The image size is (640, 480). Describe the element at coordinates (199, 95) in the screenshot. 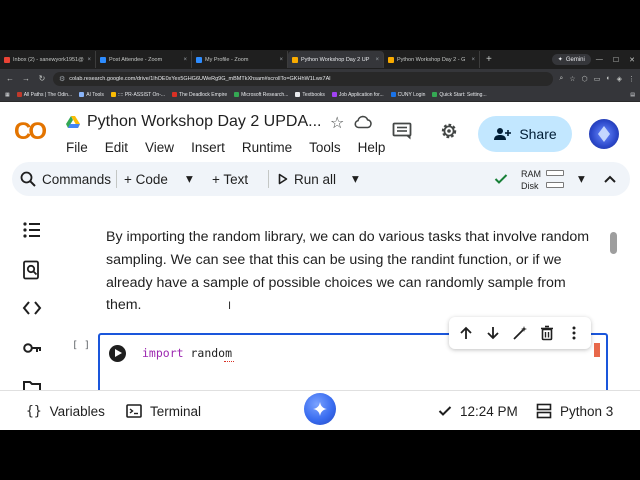

I see `bookmark-item: The Deadlock Empire` at that location.